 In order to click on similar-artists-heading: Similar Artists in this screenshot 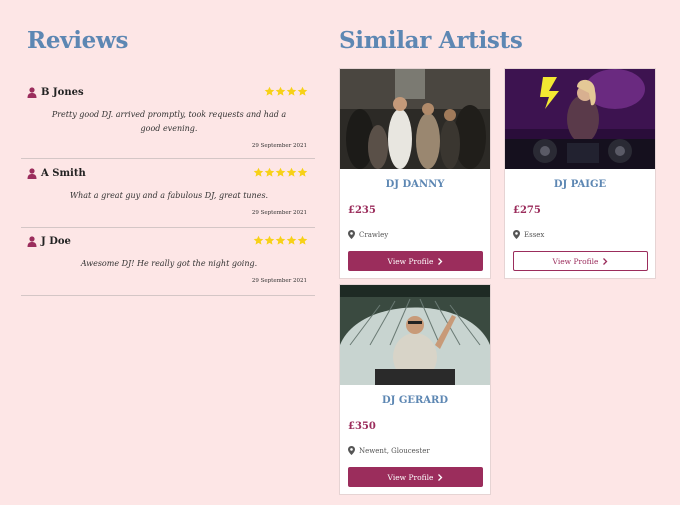, I will do `click(431, 40)`.